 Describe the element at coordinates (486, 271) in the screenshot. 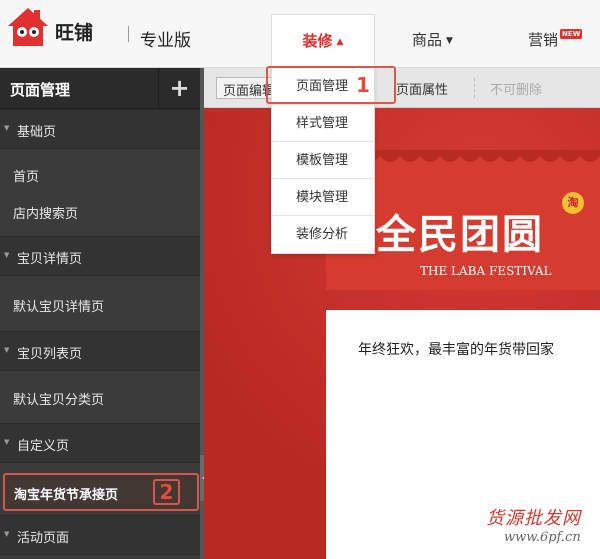

I see `banner-subtitle: THE LABA FESTIVAL` at that location.